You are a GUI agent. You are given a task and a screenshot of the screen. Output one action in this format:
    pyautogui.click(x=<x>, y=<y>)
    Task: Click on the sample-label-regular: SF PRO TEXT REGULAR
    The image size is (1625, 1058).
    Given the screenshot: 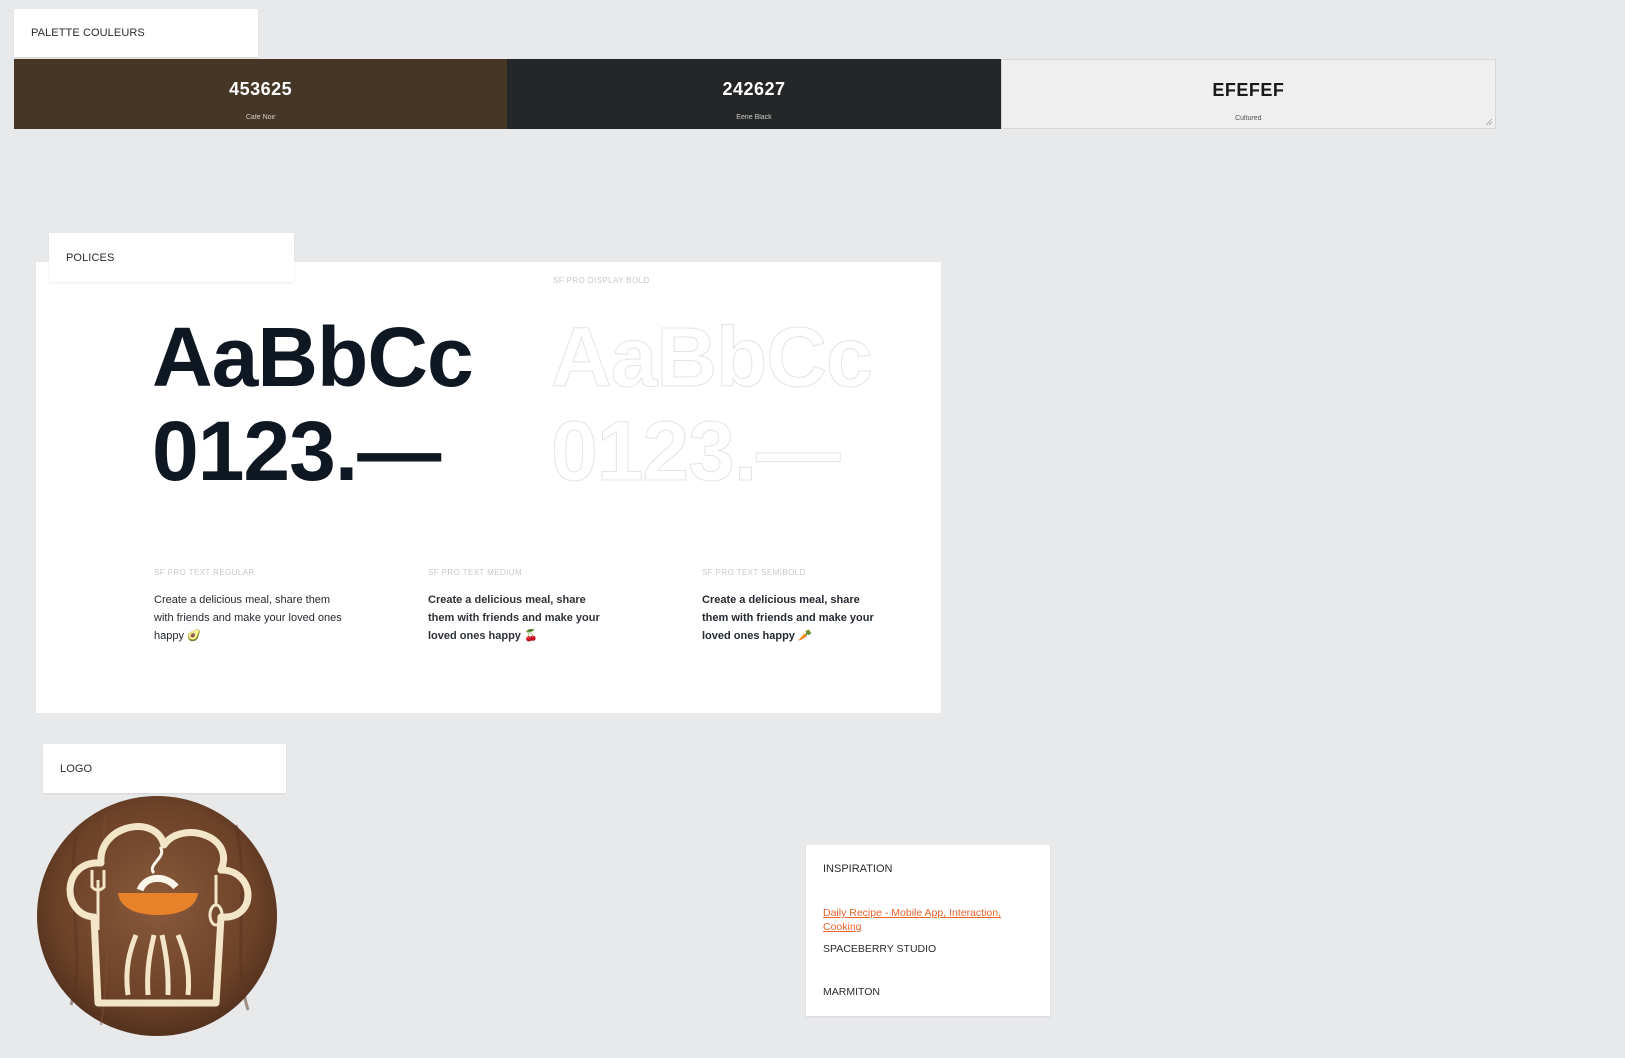 What is the action you would take?
    pyautogui.click(x=204, y=572)
    